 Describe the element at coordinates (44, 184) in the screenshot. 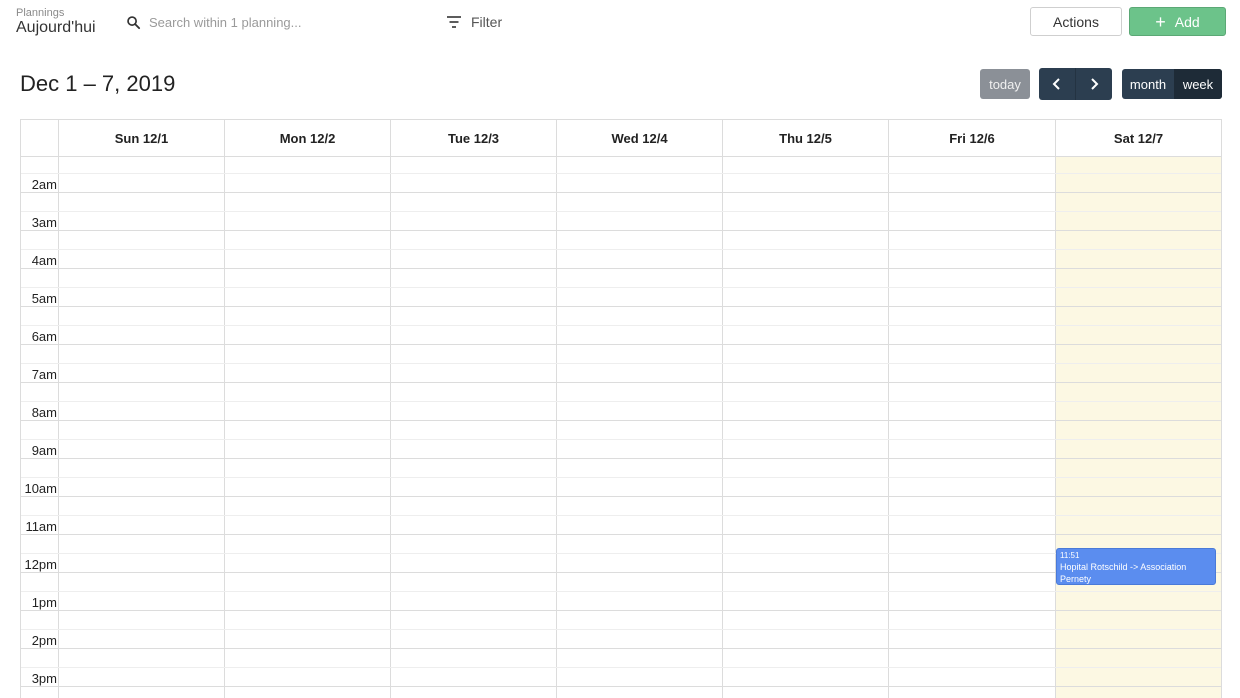

I see `time-label: 2am` at that location.